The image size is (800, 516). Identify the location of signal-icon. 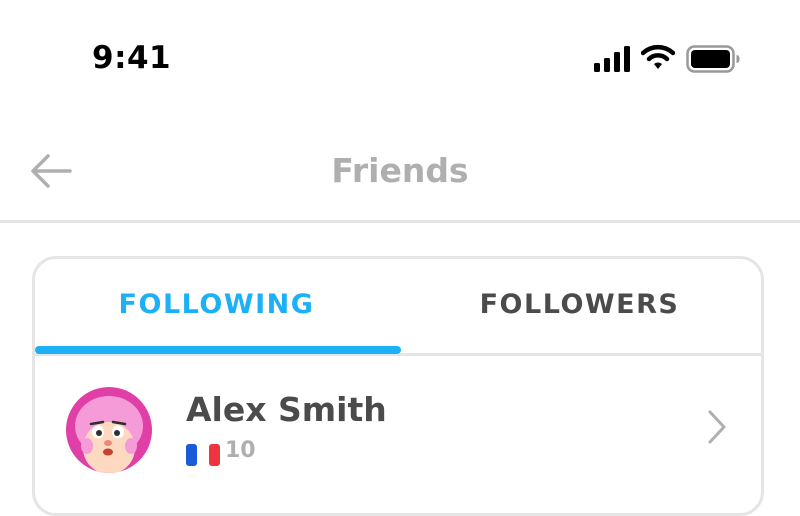
(612, 59).